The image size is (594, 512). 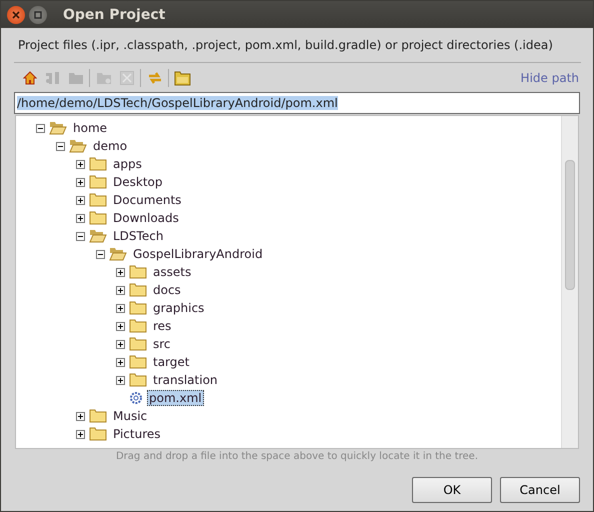 I want to click on tree-item: home, so click(x=90, y=128).